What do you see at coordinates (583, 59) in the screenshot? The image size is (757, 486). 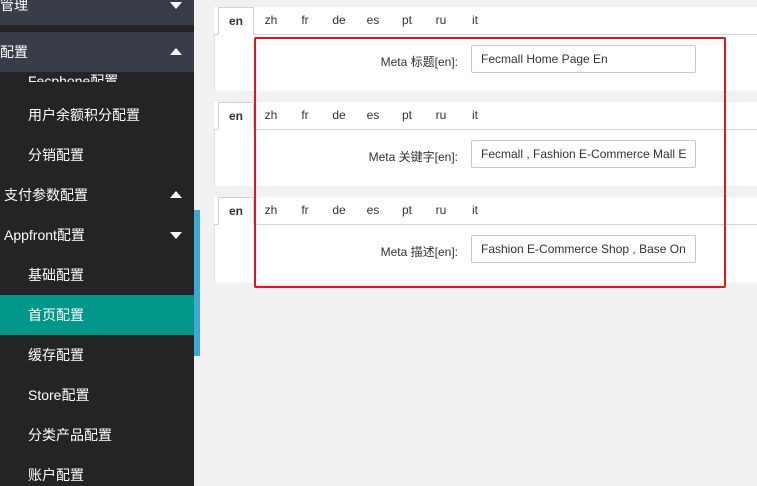 I see `meta-title-input: Fecmall Home Page En` at bounding box center [583, 59].